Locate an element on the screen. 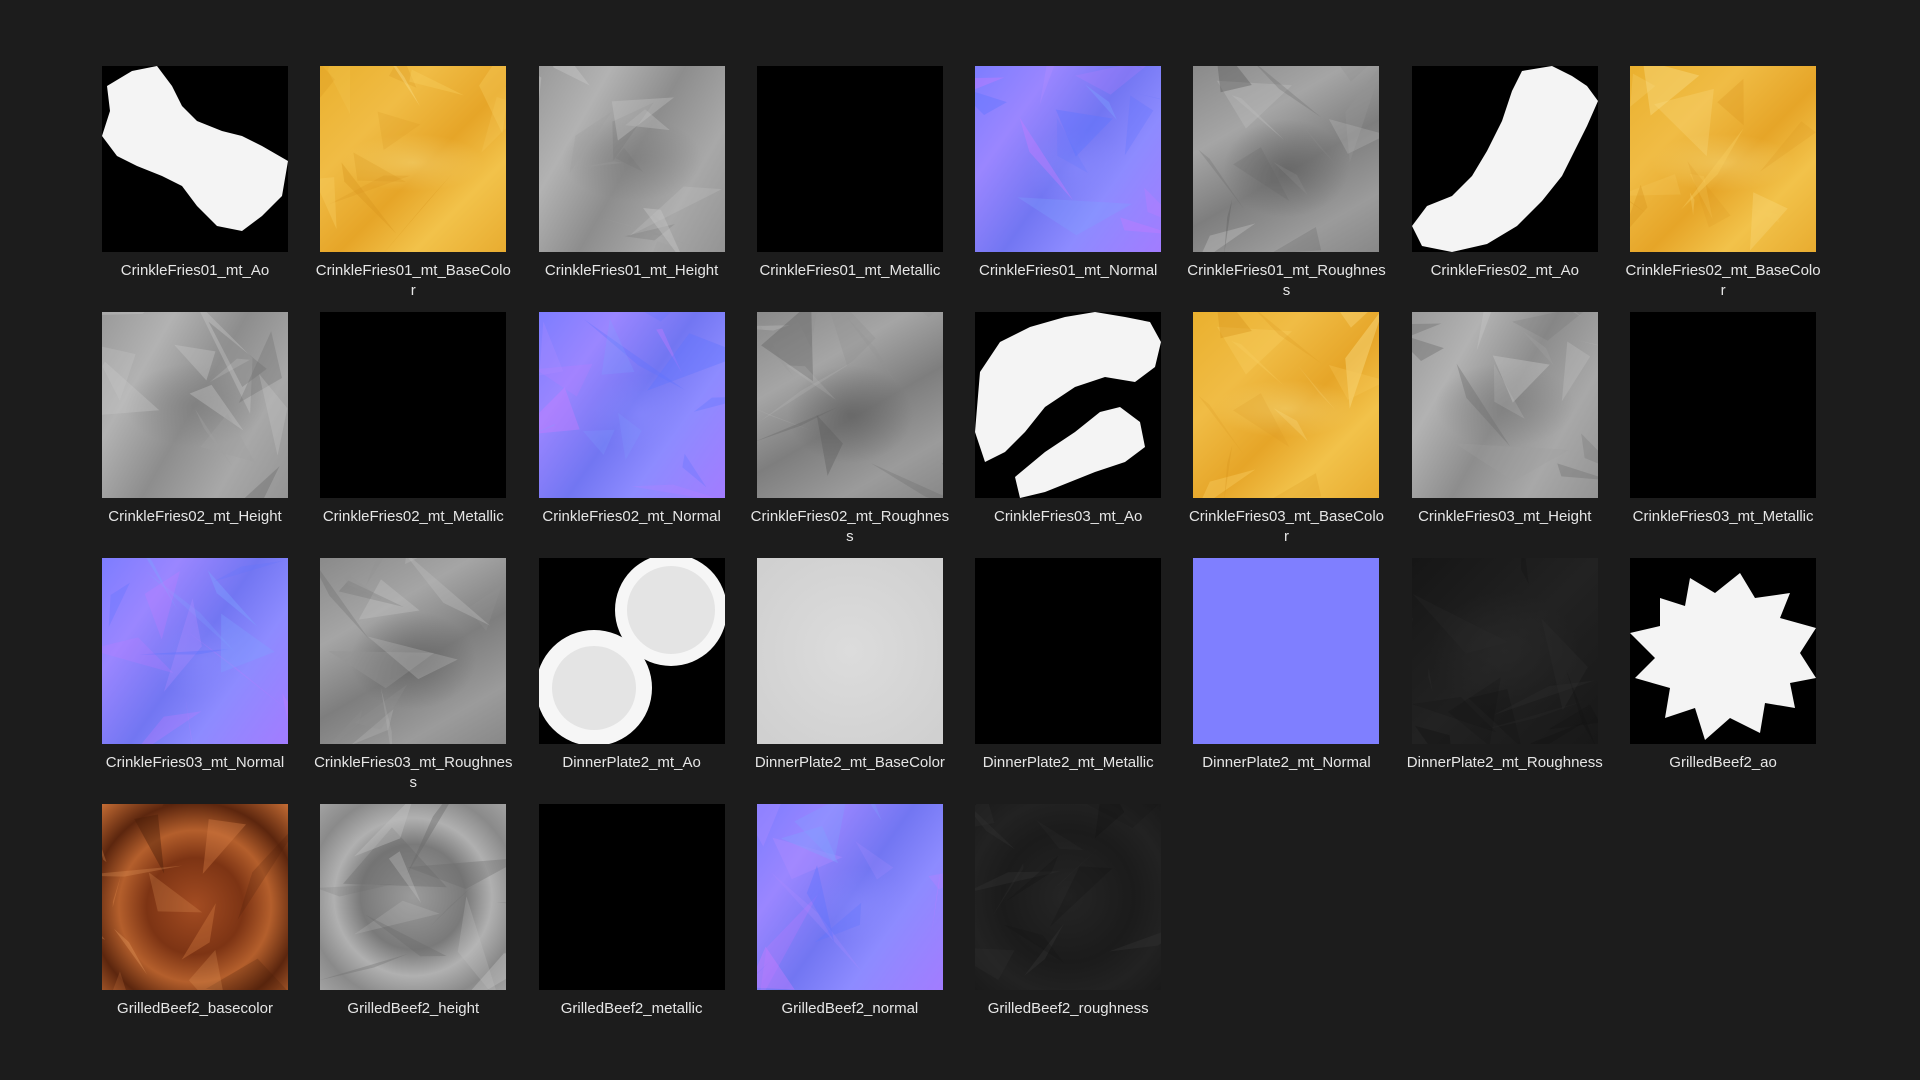 The height and width of the screenshot is (1080, 1920). thumbnail-item: GrilledBeef2_metallic is located at coordinates (631, 927).